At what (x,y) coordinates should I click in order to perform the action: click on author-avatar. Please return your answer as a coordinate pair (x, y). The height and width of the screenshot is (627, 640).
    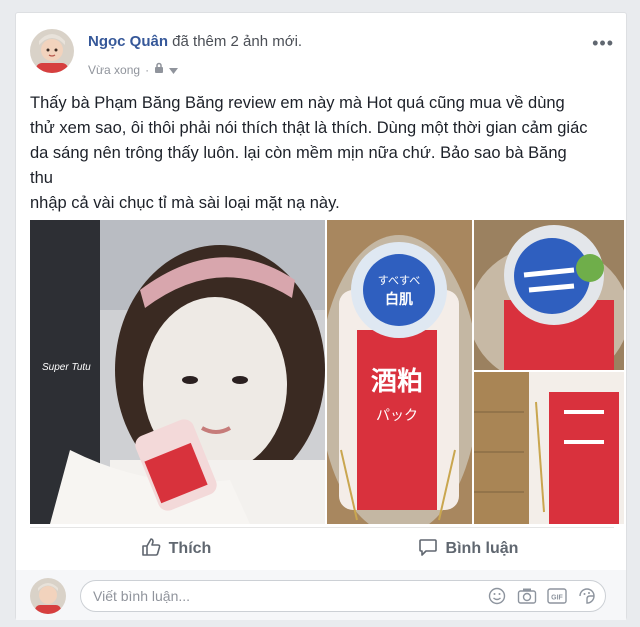
    Looking at the image, I should click on (52, 51).